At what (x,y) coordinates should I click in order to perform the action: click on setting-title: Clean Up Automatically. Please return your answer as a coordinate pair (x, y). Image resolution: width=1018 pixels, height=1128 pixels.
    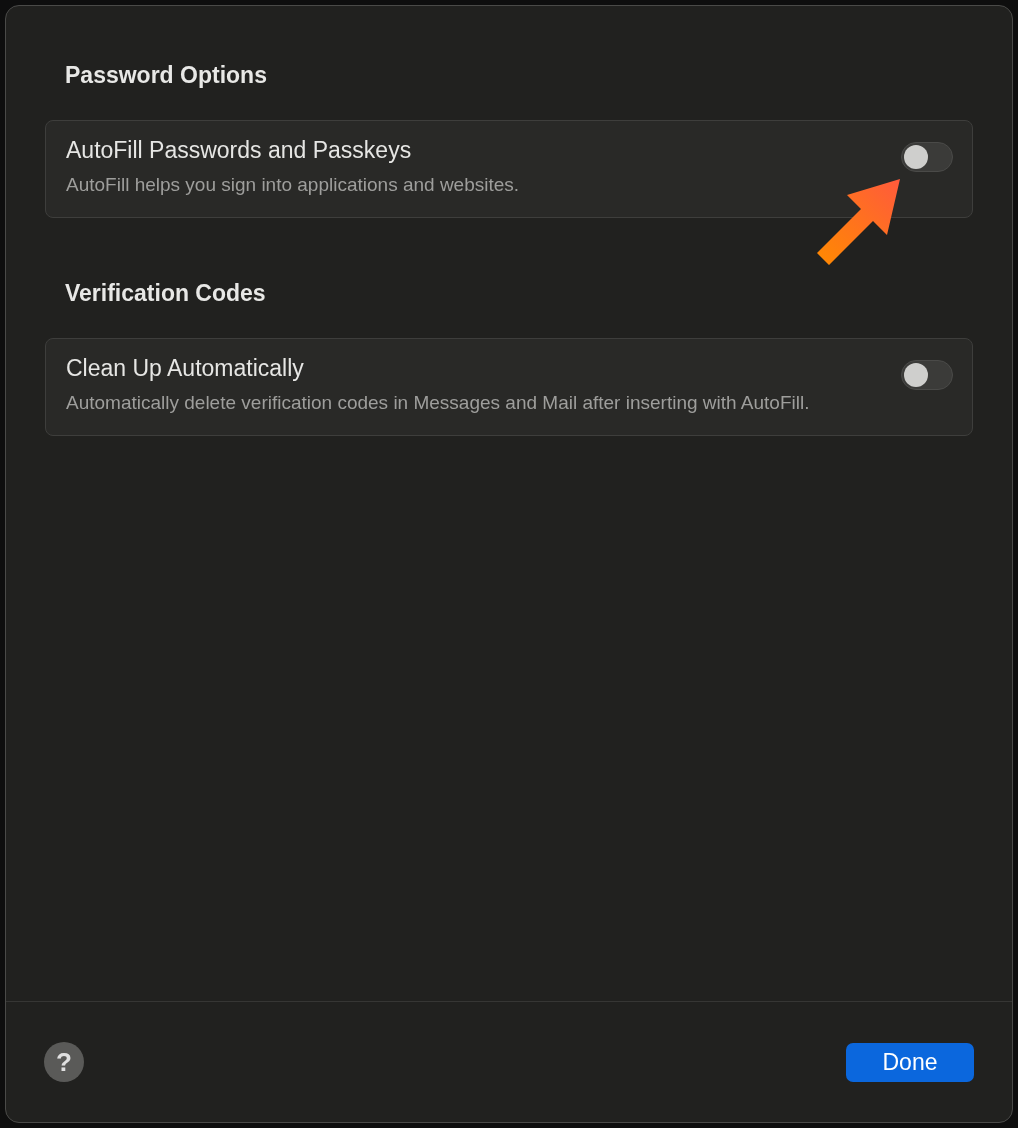
    Looking at the image, I should click on (185, 368).